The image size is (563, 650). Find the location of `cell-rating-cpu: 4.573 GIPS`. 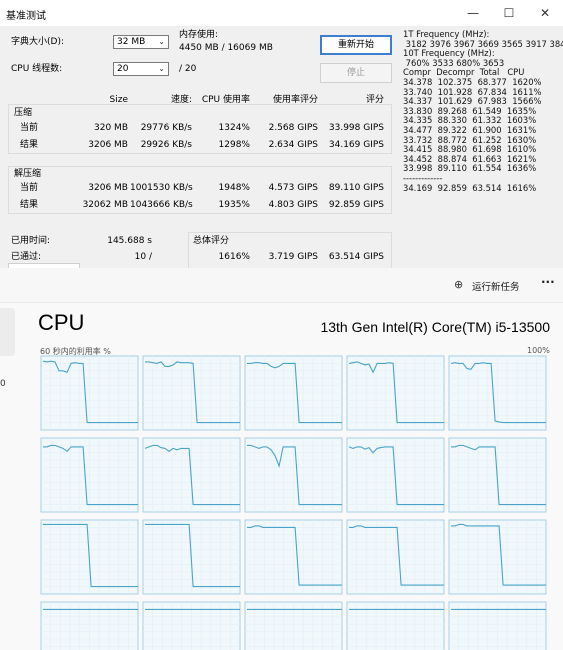

cell-rating-cpu: 4.573 GIPS is located at coordinates (293, 188).